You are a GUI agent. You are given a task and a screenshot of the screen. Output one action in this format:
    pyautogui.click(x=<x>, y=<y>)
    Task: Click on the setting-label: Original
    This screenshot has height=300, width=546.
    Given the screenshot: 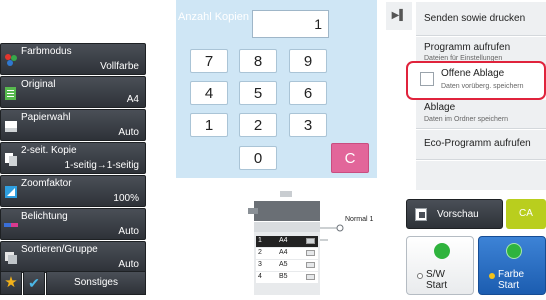 What is the action you would take?
    pyautogui.click(x=38, y=84)
    